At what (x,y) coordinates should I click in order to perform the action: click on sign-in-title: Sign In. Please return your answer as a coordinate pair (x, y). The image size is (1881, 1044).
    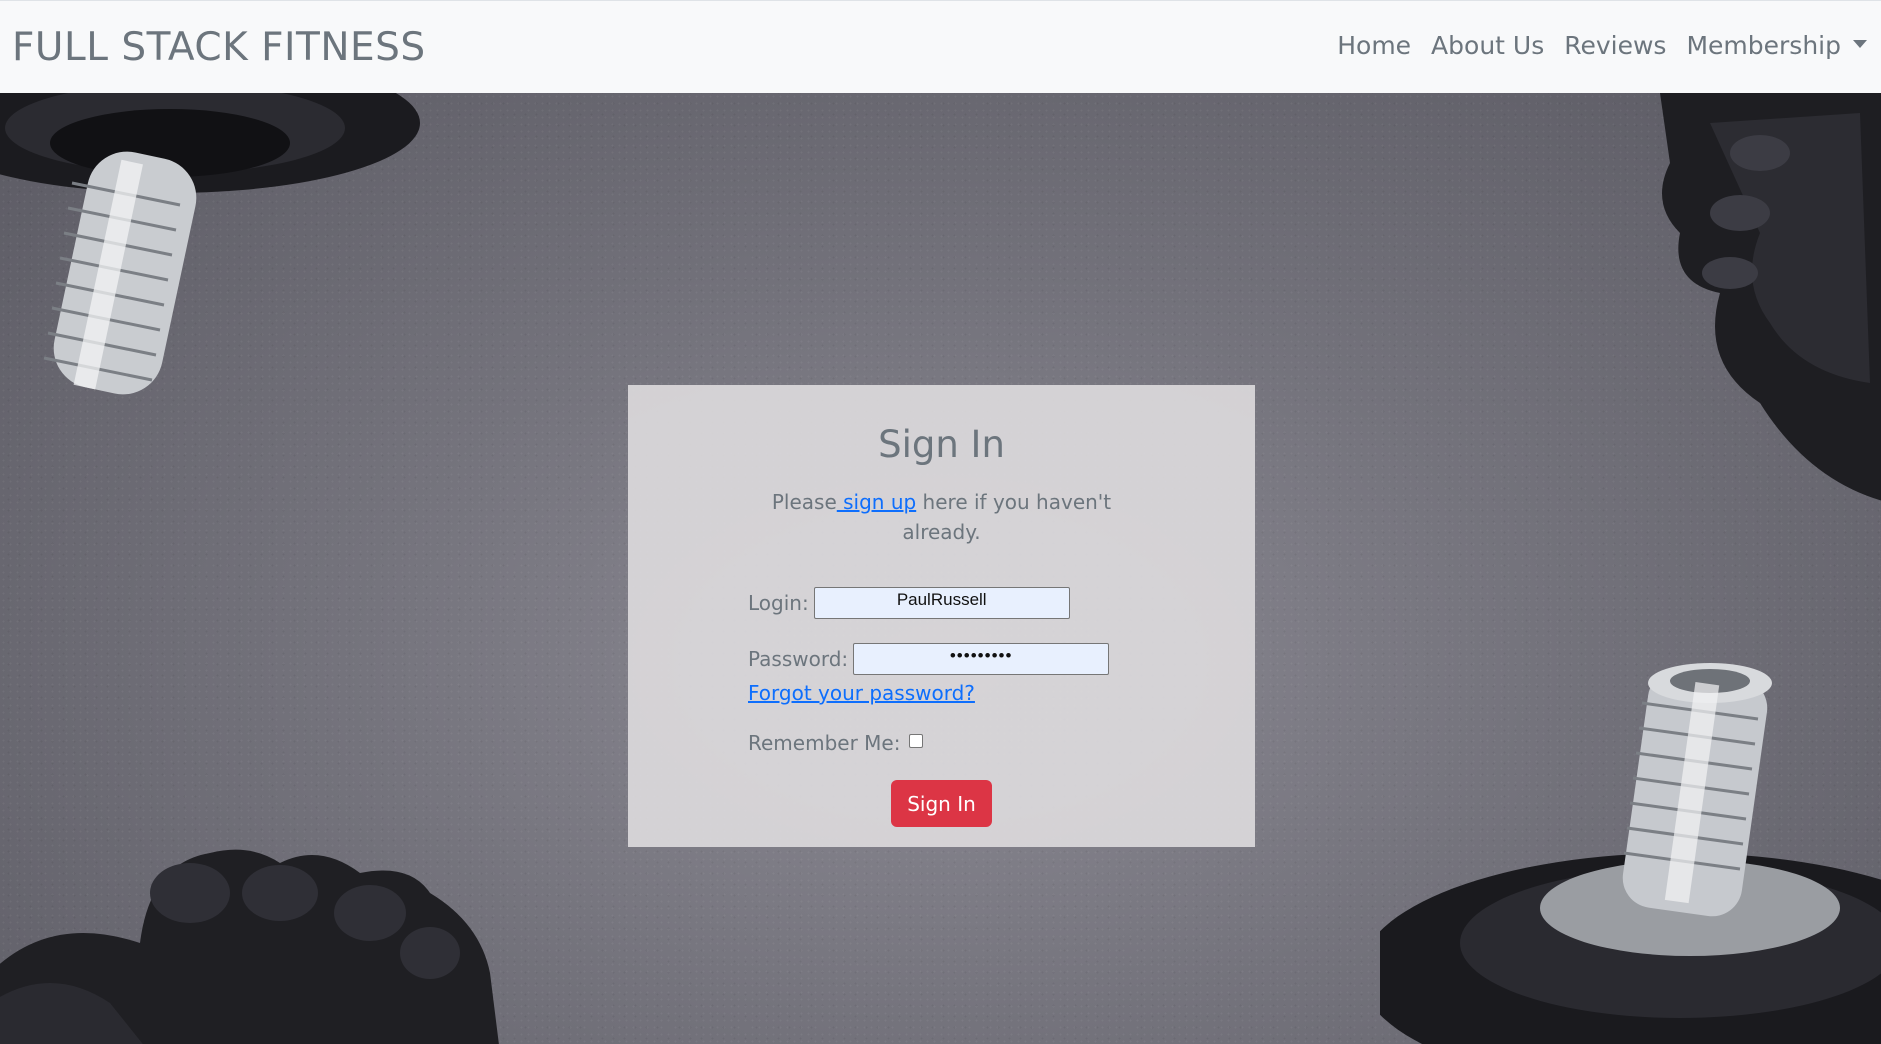
    Looking at the image, I should click on (941, 444).